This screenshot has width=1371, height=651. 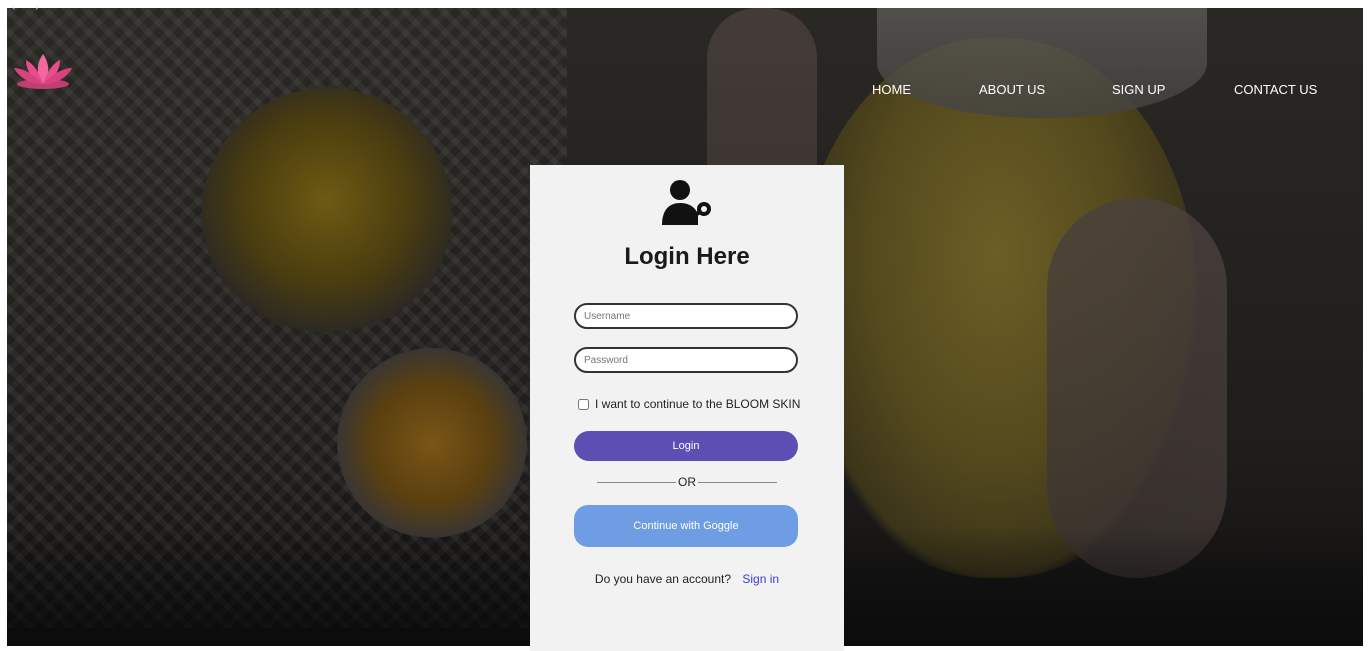 What do you see at coordinates (687, 203) in the screenshot?
I see `user-key-icon` at bounding box center [687, 203].